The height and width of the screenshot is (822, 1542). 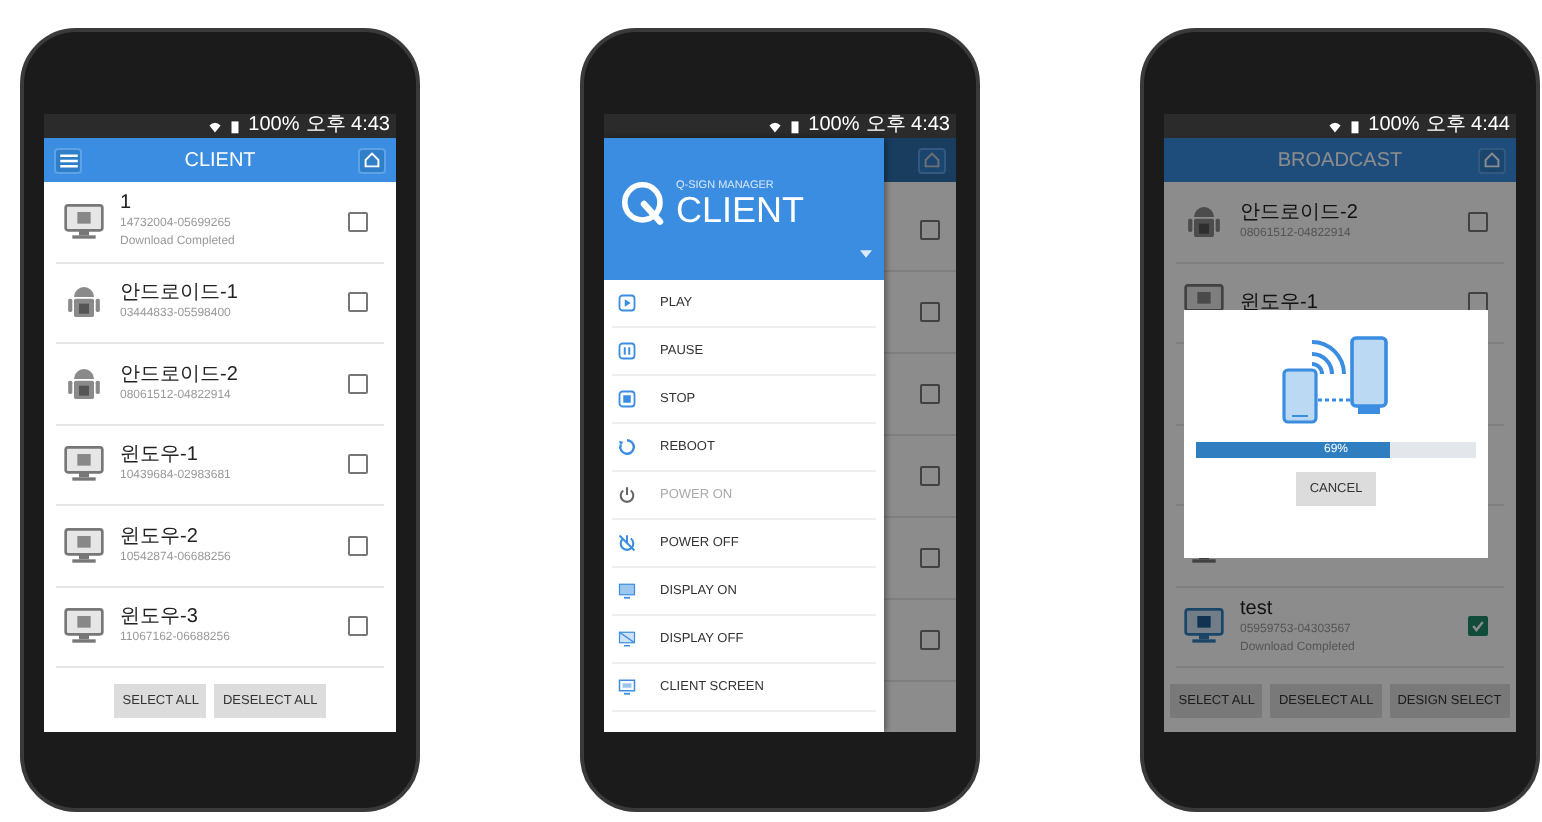 I want to click on app-title: CLIENT, so click(x=740, y=209).